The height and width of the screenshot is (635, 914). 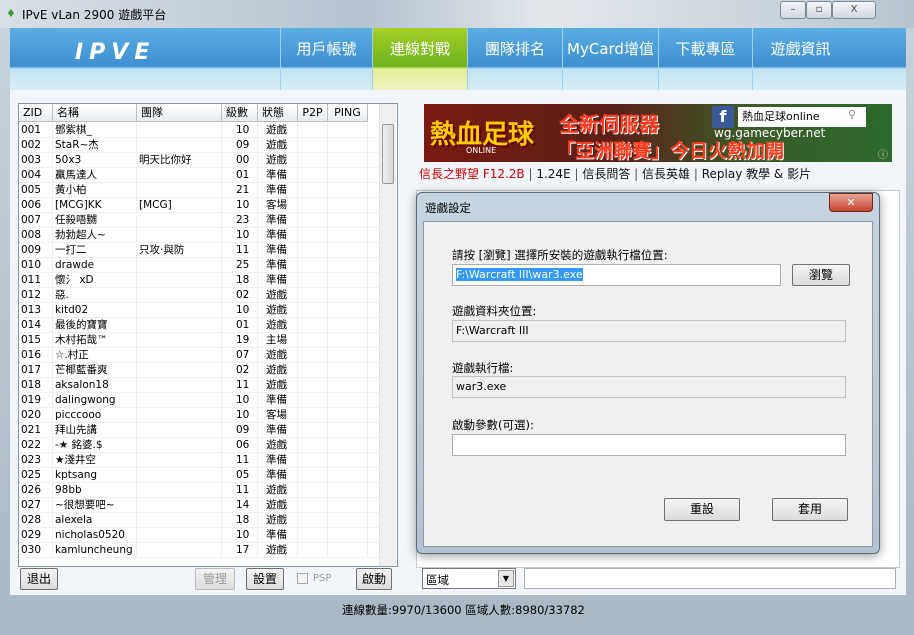 I want to click on tab-3: MyCard增值, so click(x=610, y=59).